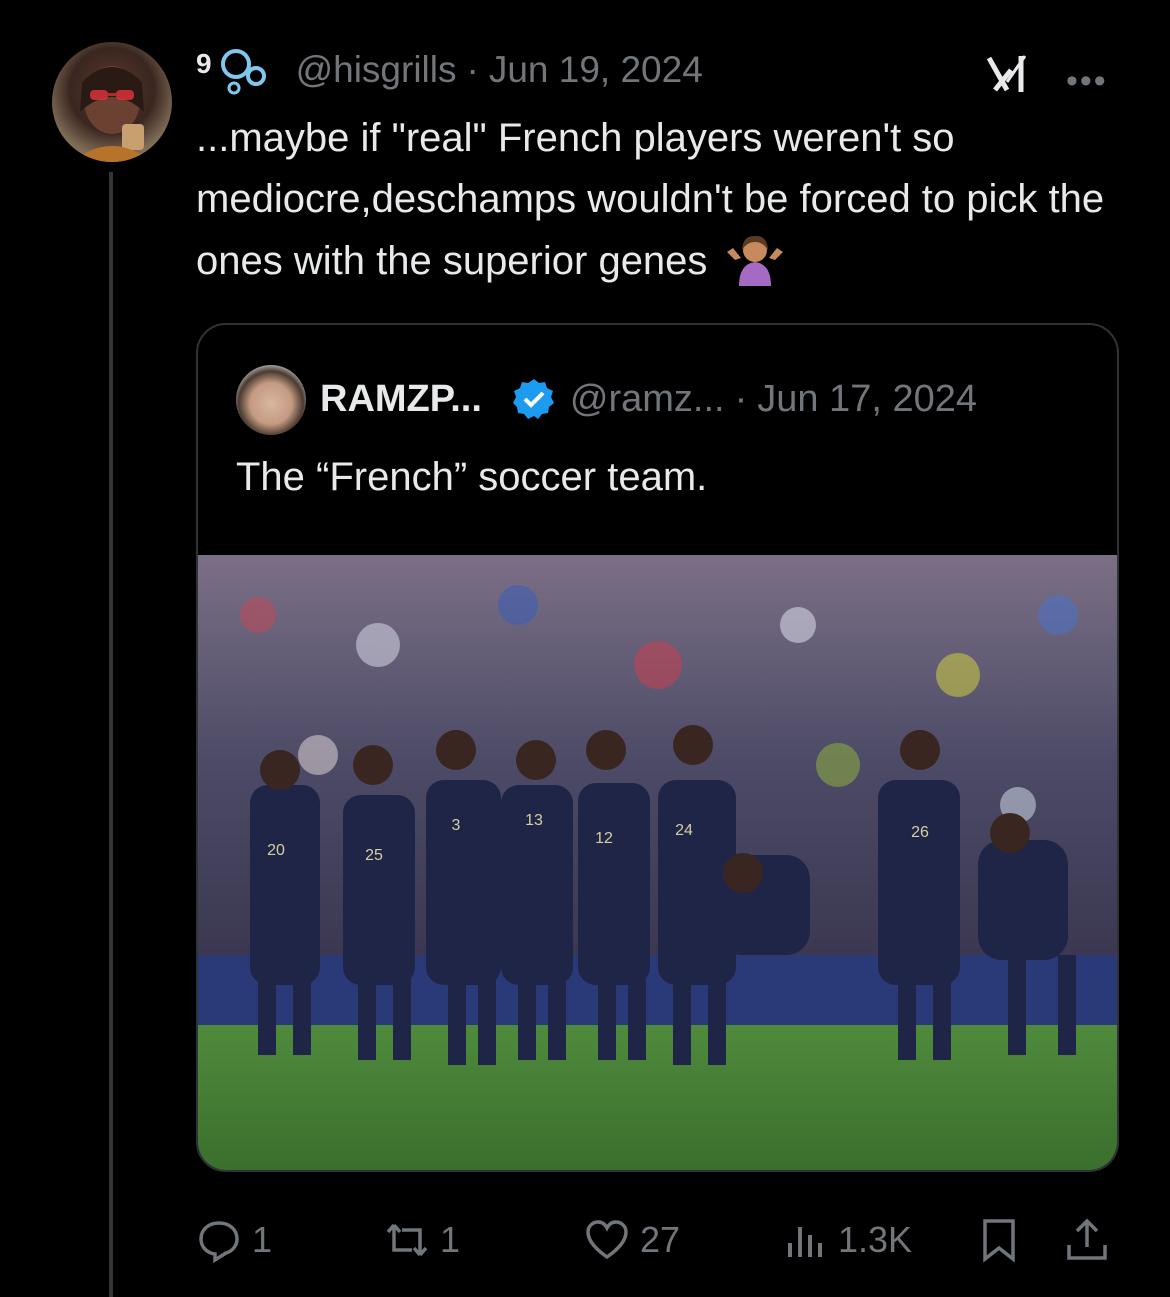 The width and height of the screenshot is (1170, 1297). Describe the element at coordinates (754, 260) in the screenshot. I see `woman-shrugging-icon` at that location.